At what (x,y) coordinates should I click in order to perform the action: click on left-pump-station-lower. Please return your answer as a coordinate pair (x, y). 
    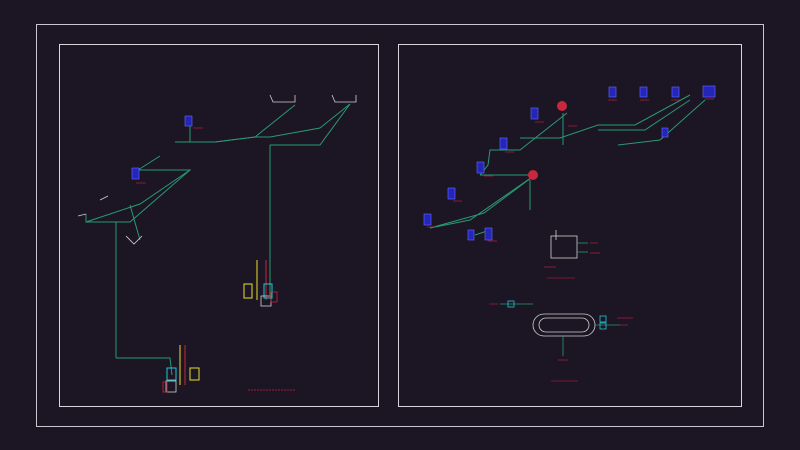
    Looking at the image, I should click on (181, 369).